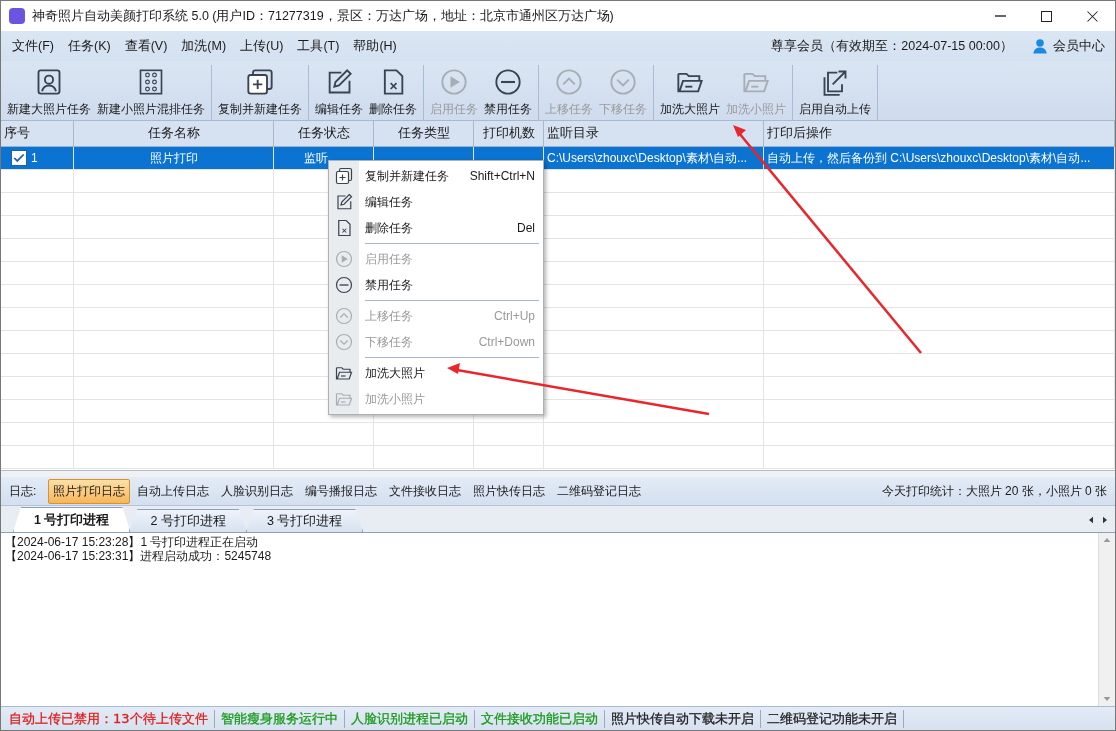  I want to click on column-header: 打印后操作, so click(939, 133).